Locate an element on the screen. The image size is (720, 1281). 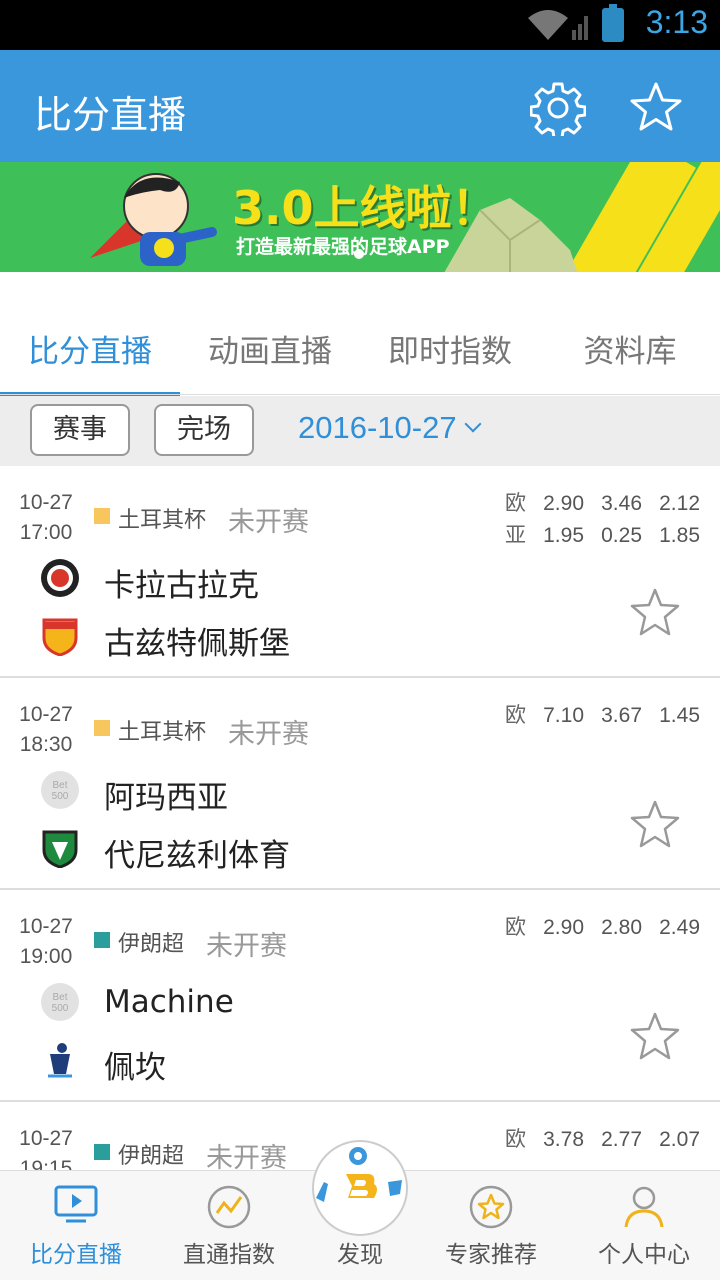
odds-value: 1.85 is located at coordinates (679, 535).